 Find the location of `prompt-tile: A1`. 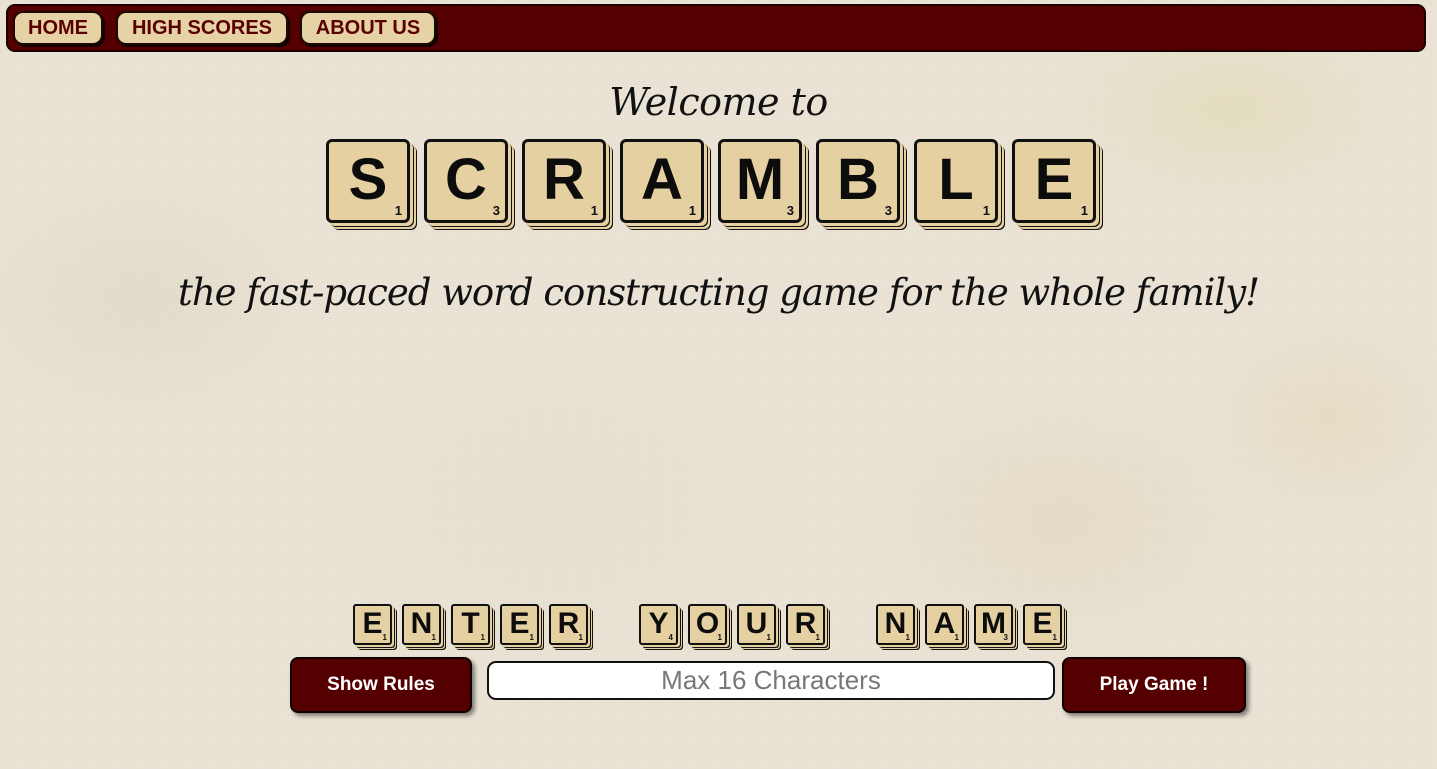

prompt-tile: A1 is located at coordinates (944, 624).